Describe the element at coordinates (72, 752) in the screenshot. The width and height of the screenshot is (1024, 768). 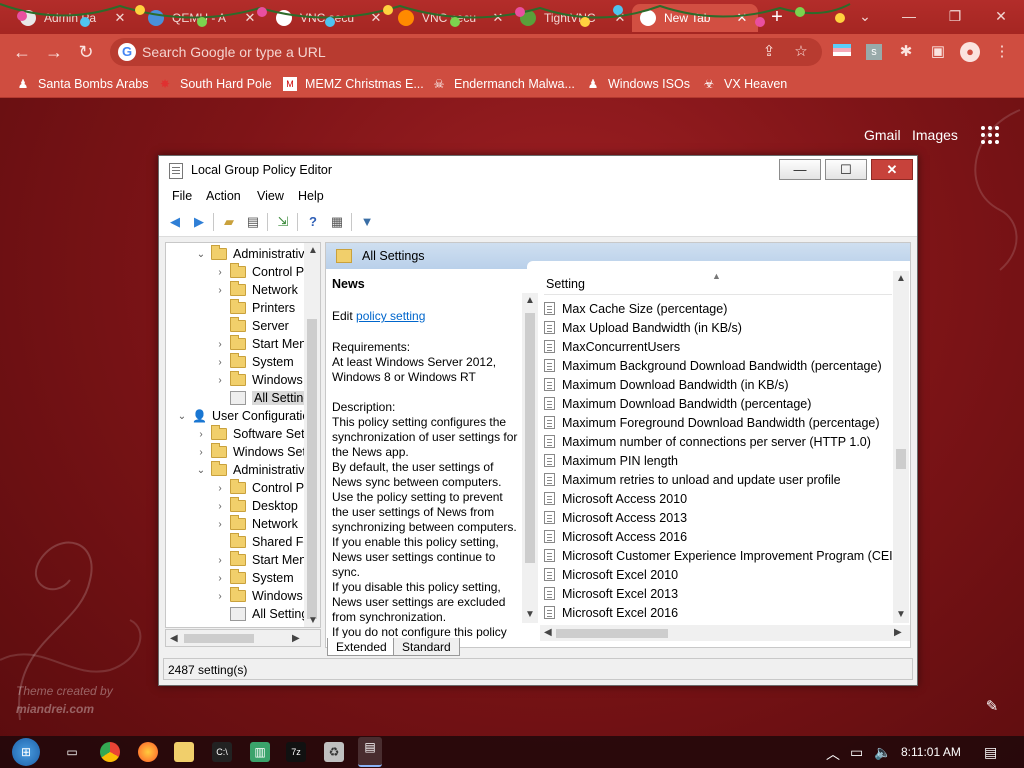
I see `task-view-icon: ▭` at that location.